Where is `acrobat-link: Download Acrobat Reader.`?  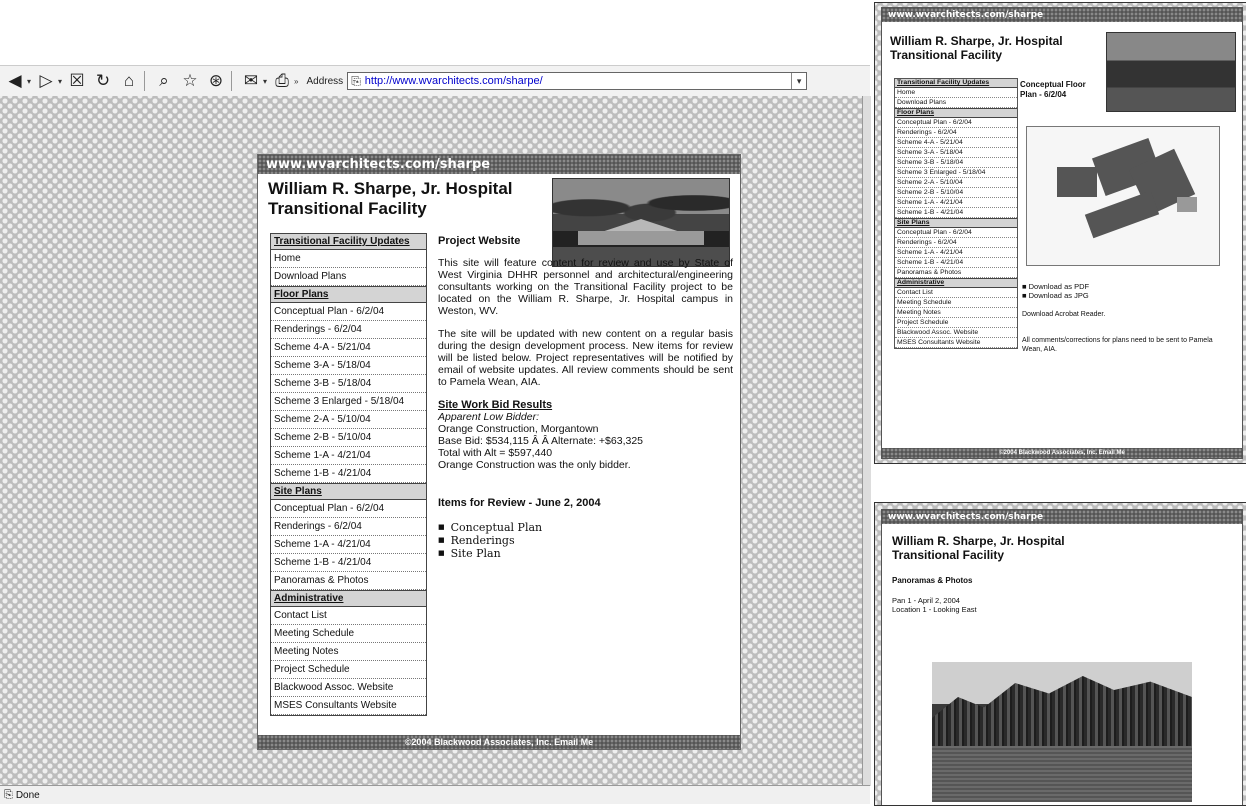 acrobat-link: Download Acrobat Reader. is located at coordinates (1063, 314).